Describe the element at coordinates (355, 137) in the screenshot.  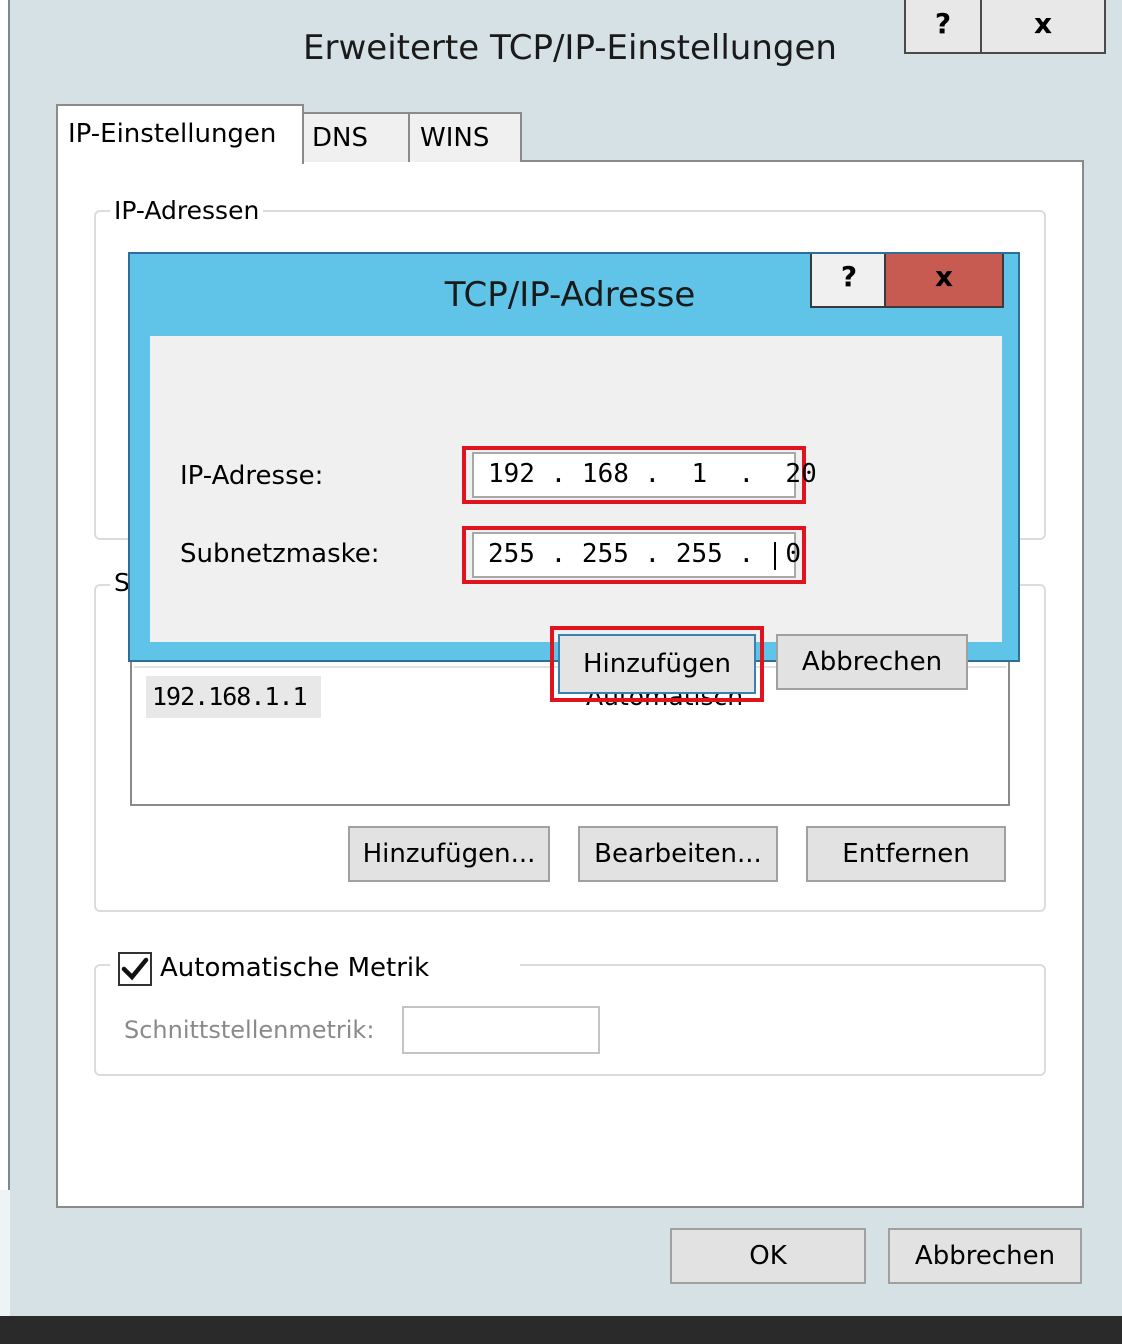
I see `tab-dns: DNS` at that location.